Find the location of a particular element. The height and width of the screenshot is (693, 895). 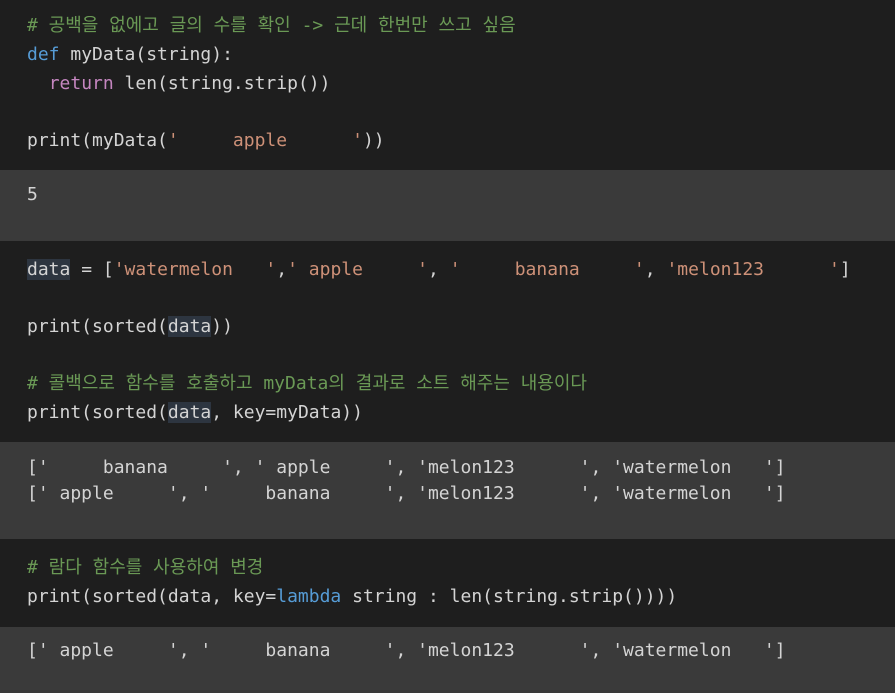

code-line-def: def myData(string): is located at coordinates (130, 55).